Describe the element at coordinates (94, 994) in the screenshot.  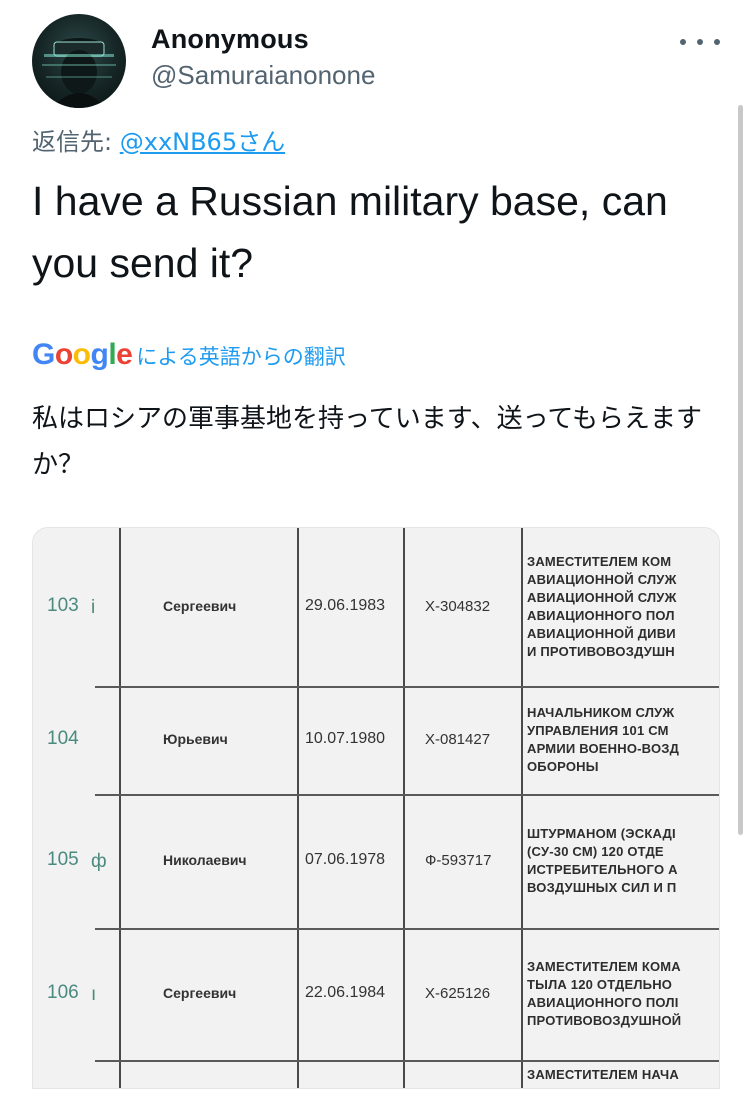
I see `table-cell-mark: ı` at that location.